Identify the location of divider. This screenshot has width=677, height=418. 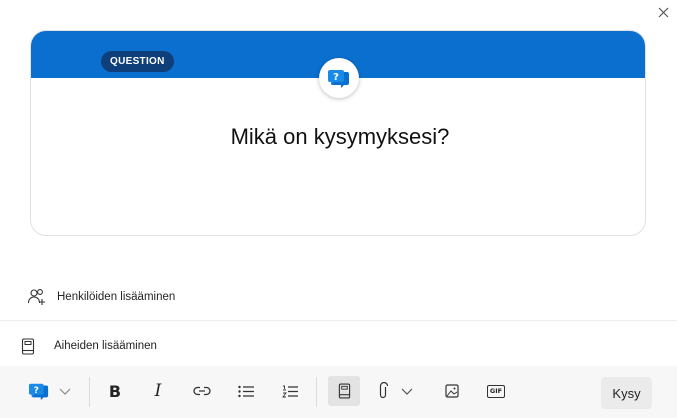
(338, 320).